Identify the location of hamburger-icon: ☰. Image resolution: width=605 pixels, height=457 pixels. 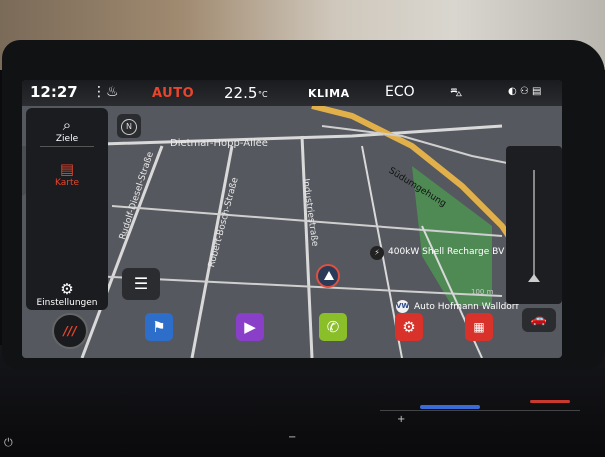
(141, 283).